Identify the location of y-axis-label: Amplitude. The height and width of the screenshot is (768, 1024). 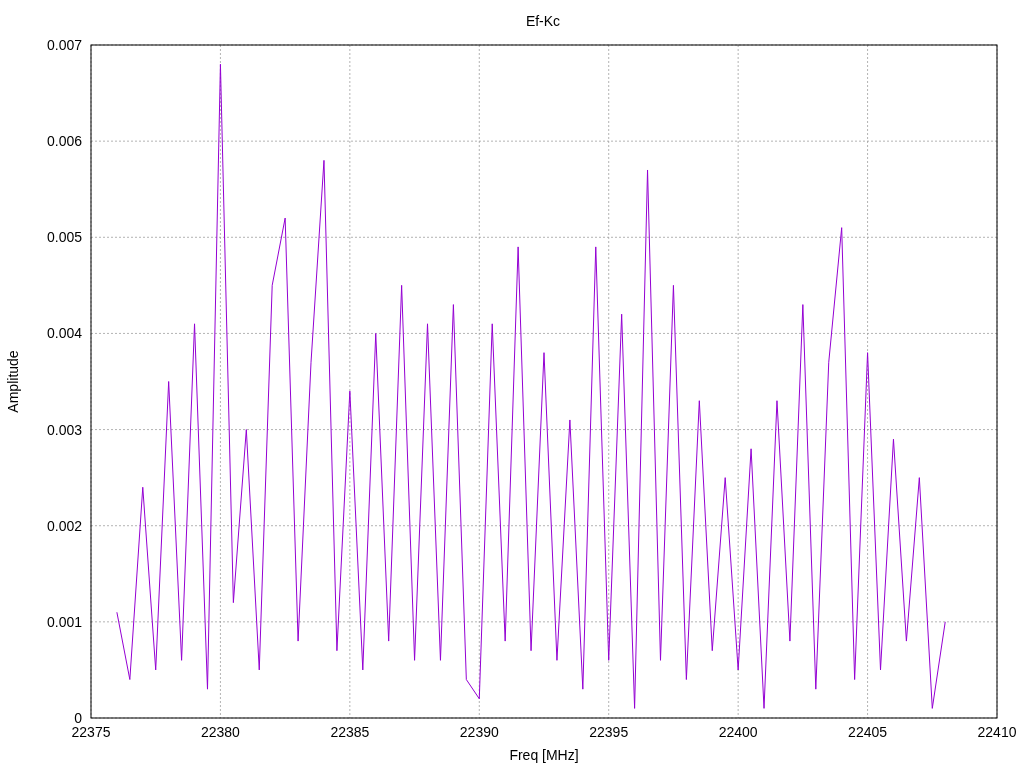
(13, 381).